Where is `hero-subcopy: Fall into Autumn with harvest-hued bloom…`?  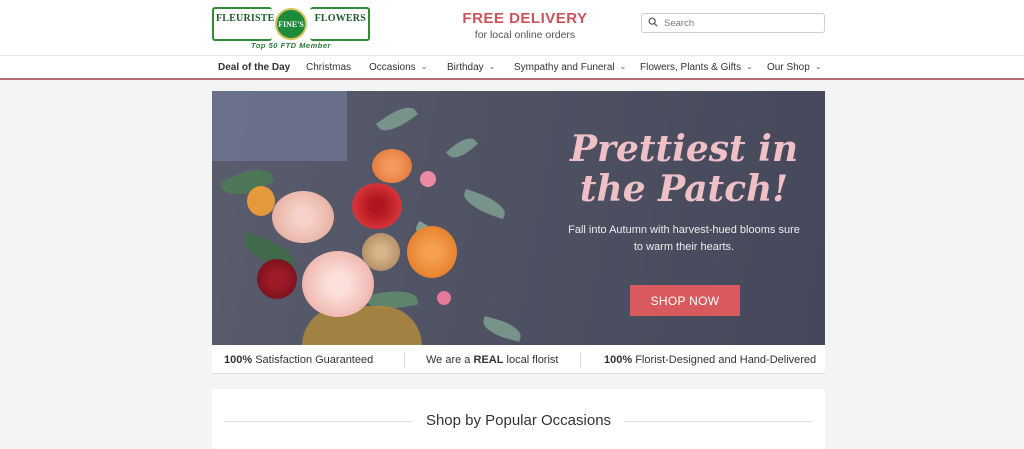 hero-subcopy: Fall into Autumn with harvest-hued bloom… is located at coordinates (684, 238).